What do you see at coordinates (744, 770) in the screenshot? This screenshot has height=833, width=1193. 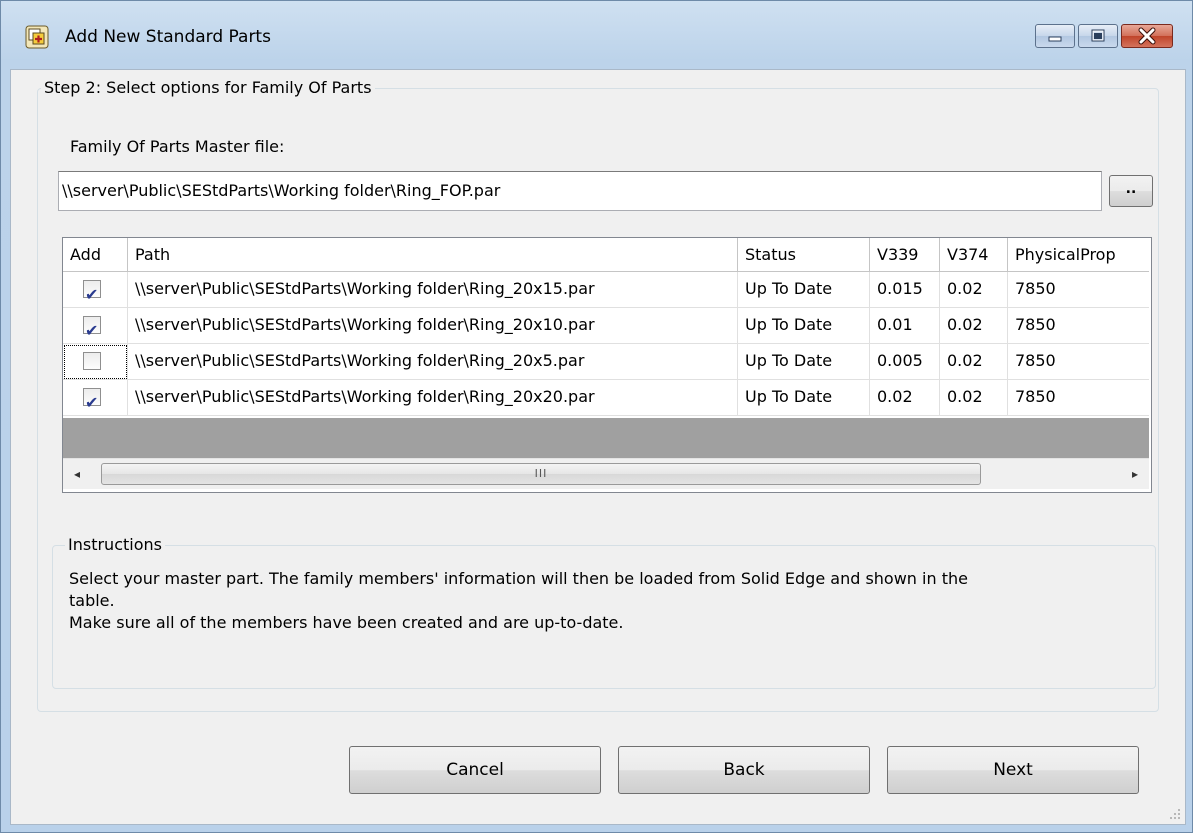 I see `back-button: Back` at bounding box center [744, 770].